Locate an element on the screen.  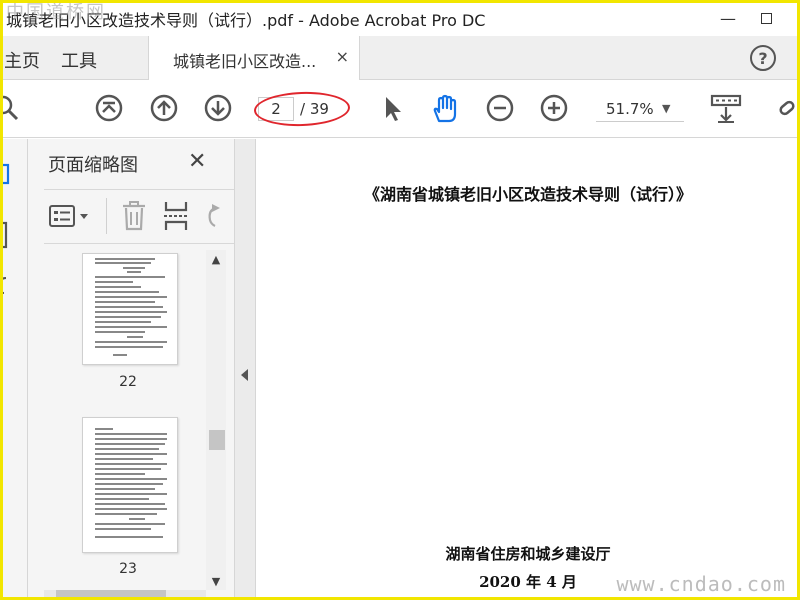
tab-tools: 工具 is located at coordinates (79, 60).